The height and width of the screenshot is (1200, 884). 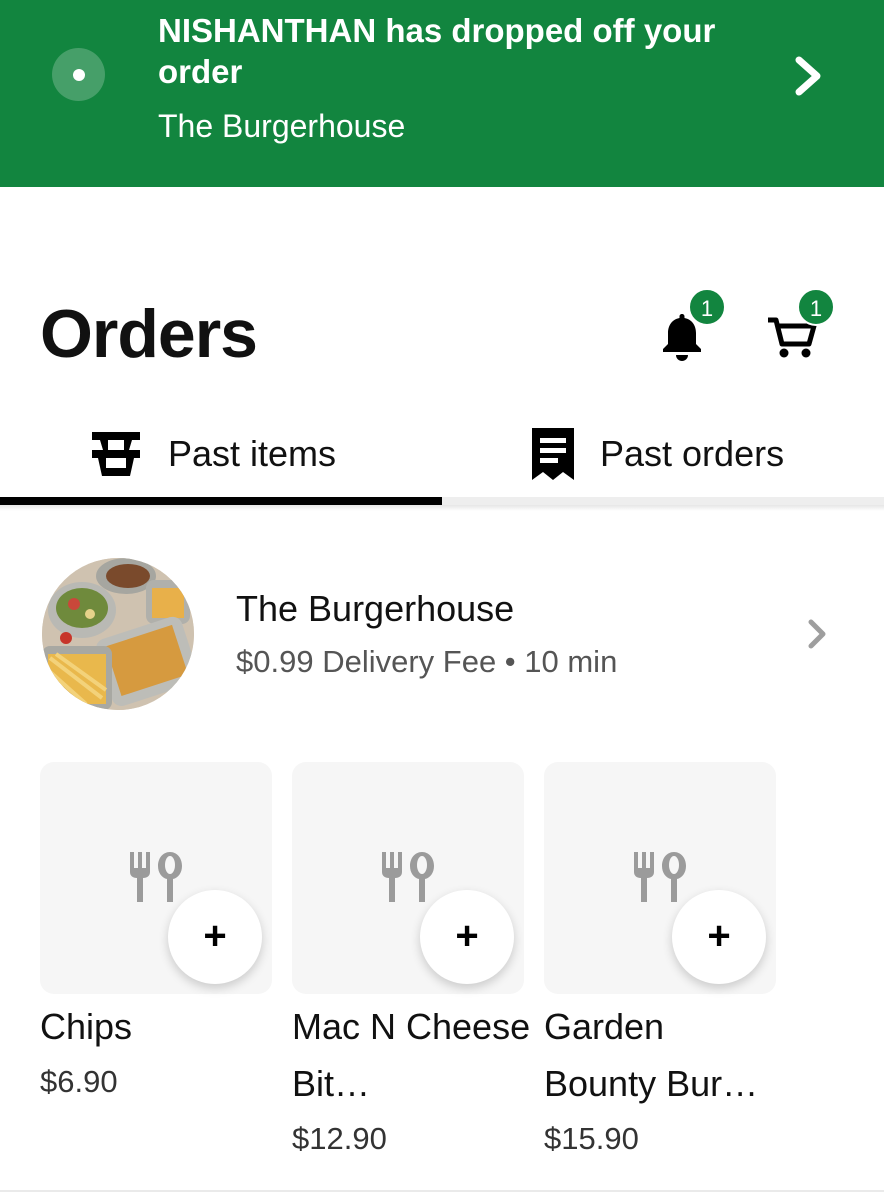 I want to click on tab-past-orders: Past orders, so click(x=657, y=454).